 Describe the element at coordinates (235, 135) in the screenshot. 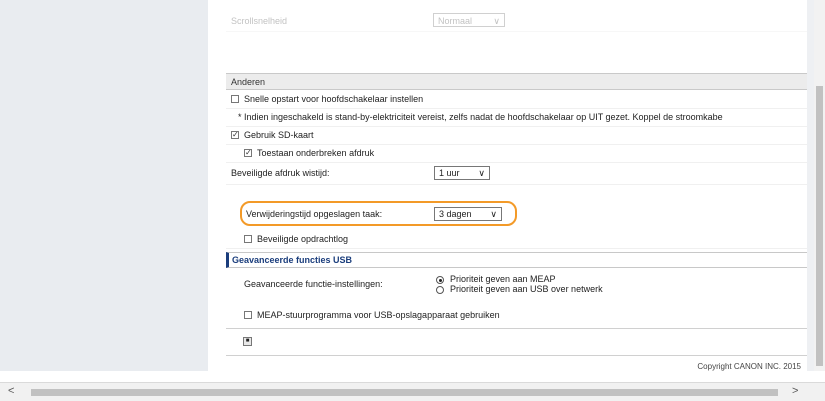

I see `use-sd-card-checkbox: ✓` at that location.